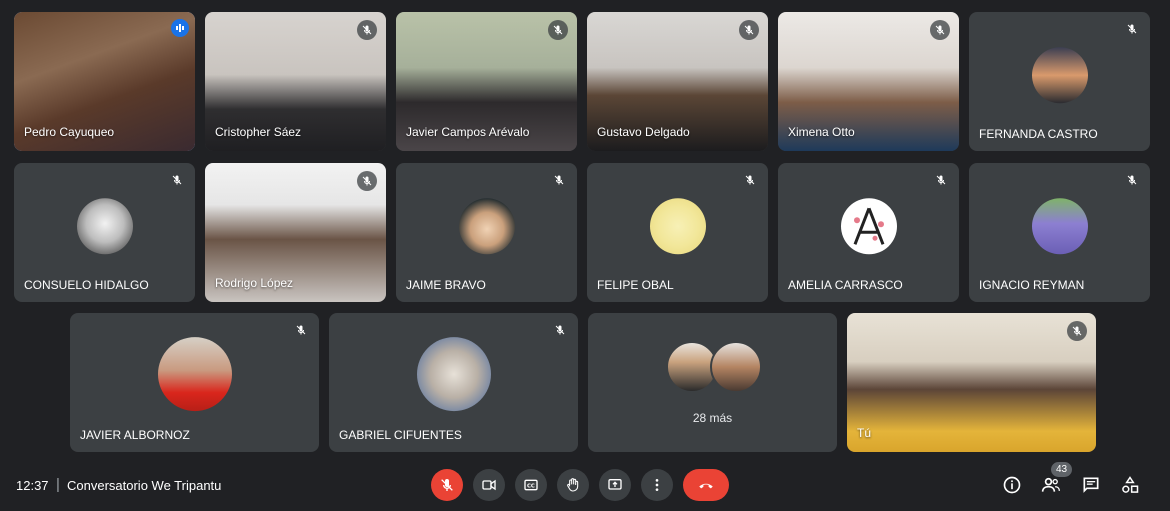  I want to click on microphone-toggle-button, so click(447, 485).